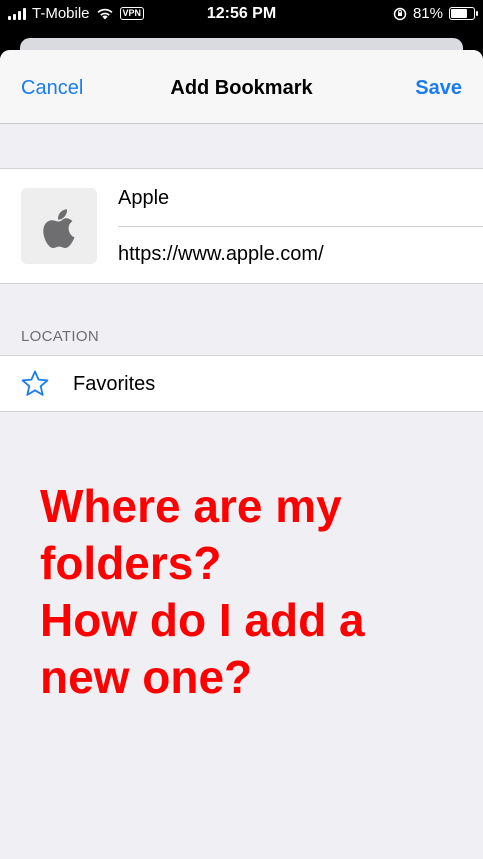 The width and height of the screenshot is (483, 859). I want to click on site-icon-thumbnail, so click(59, 226).